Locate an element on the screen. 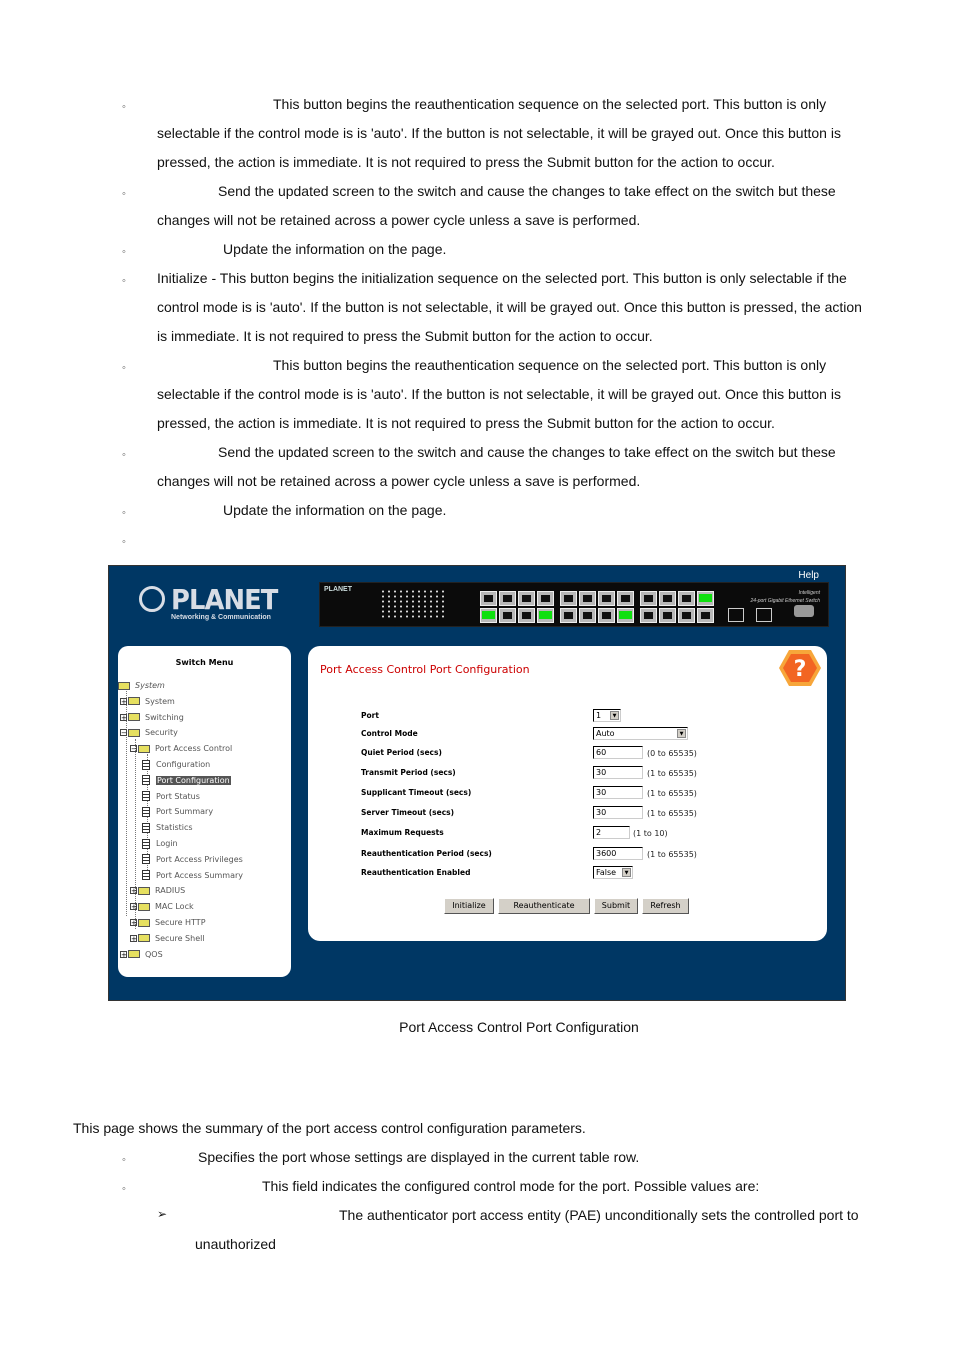 Image resolution: width=954 pixels, height=1350 pixels. menu-item-system: System is located at coordinates (141, 686).